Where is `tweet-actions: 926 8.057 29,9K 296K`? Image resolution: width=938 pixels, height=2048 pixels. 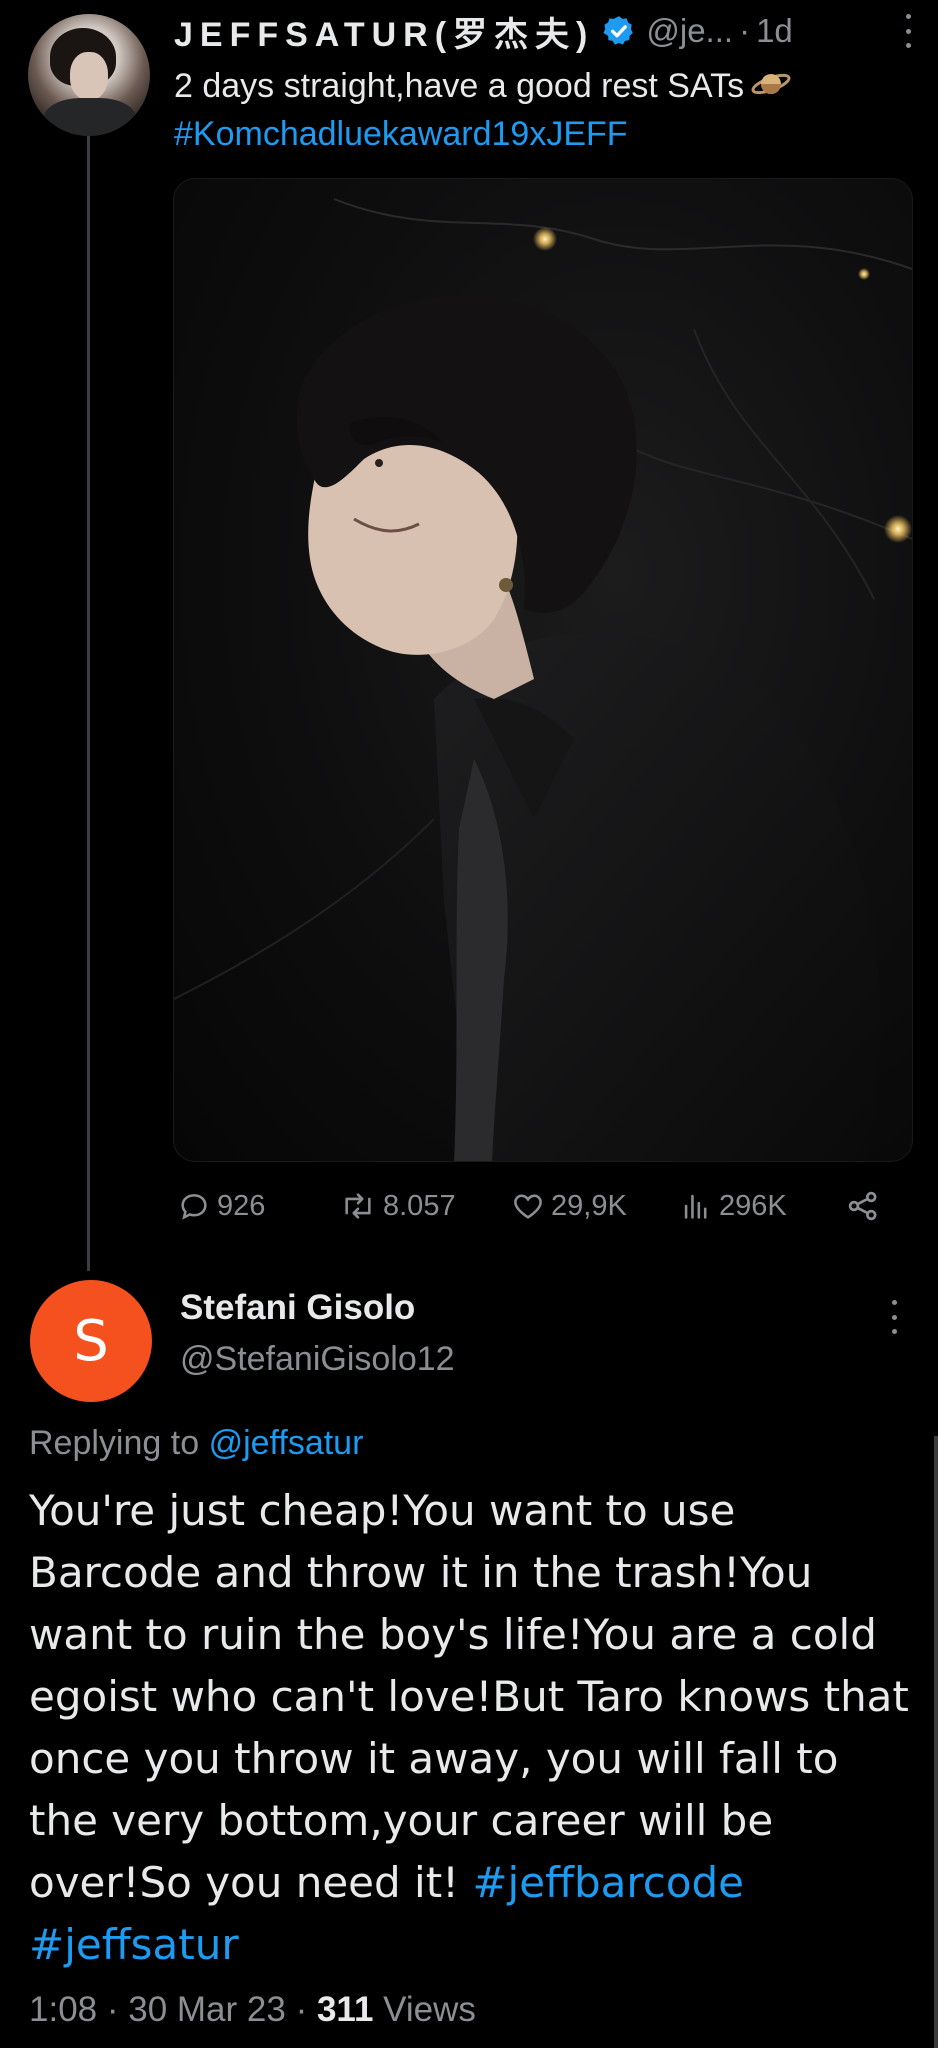
tweet-actions: 926 8.057 29,9K 296K is located at coordinates (533, 1206).